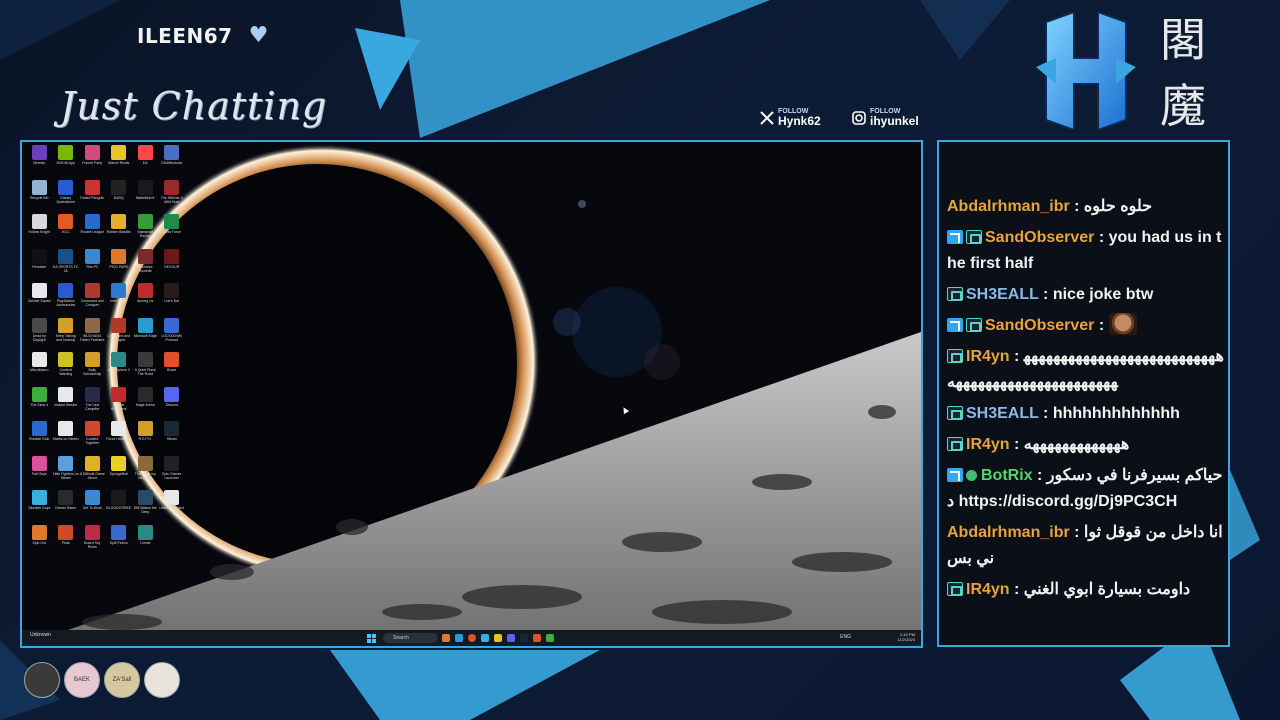  What do you see at coordinates (172, 438) in the screenshot?
I see `desktop-icon: Steam` at bounding box center [172, 438].